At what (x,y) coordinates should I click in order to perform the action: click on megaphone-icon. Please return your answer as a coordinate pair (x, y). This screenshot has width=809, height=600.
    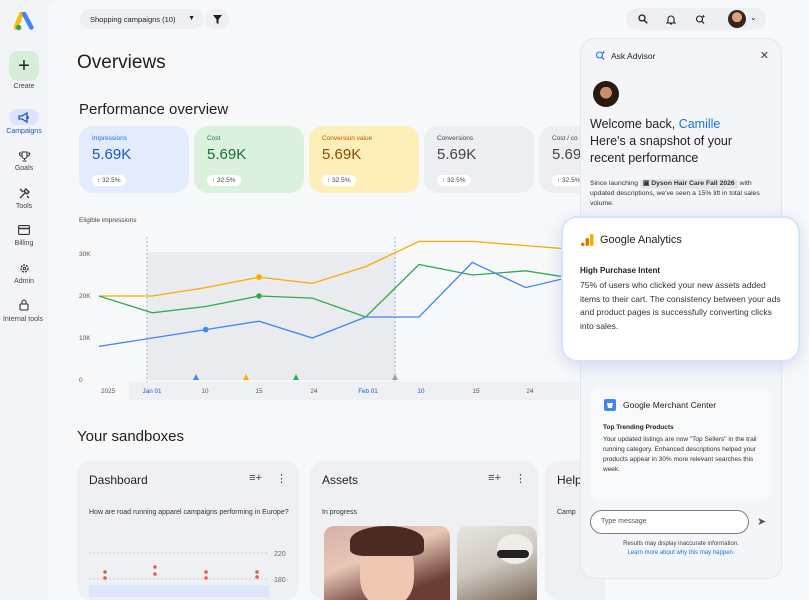
    Looking at the image, I should click on (23, 117).